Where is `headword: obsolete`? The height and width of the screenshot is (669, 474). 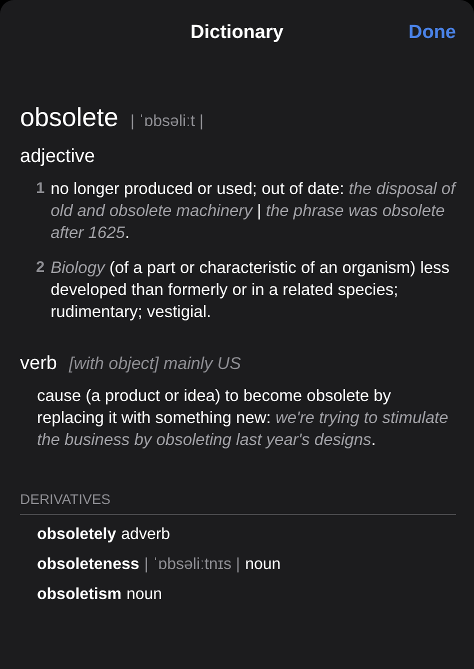
headword: obsolete is located at coordinates (69, 117).